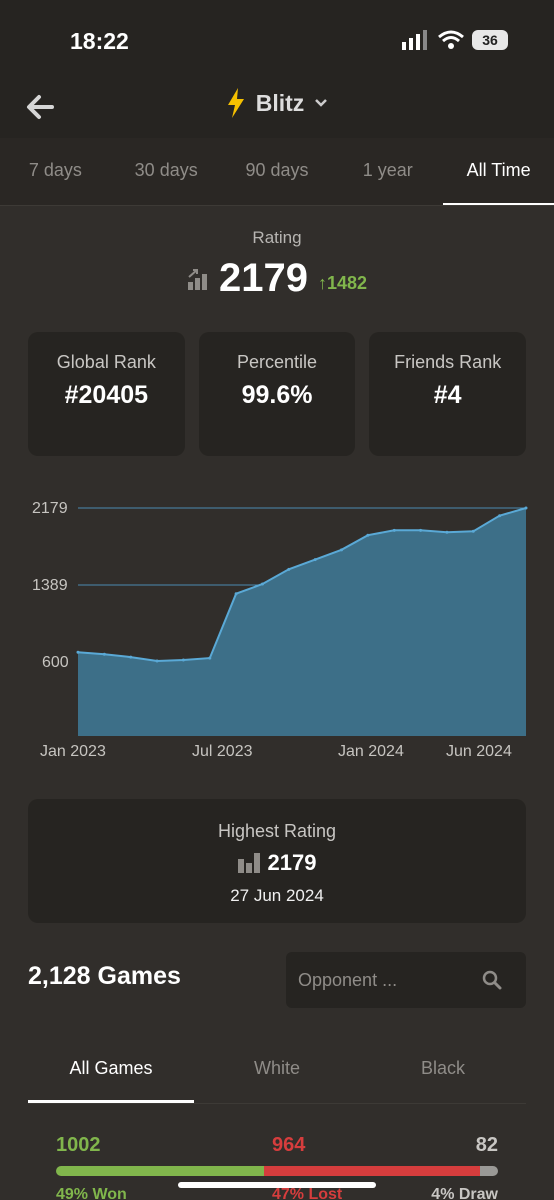  What do you see at coordinates (277, 831) in the screenshot?
I see `highest-rating-label: Highest Rating` at bounding box center [277, 831].